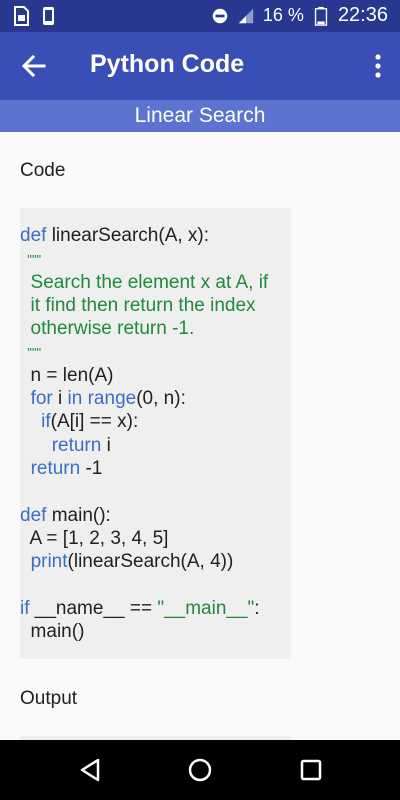 The image size is (400, 800). Describe the element at coordinates (167, 64) in the screenshot. I see `page-title: Python Code` at that location.